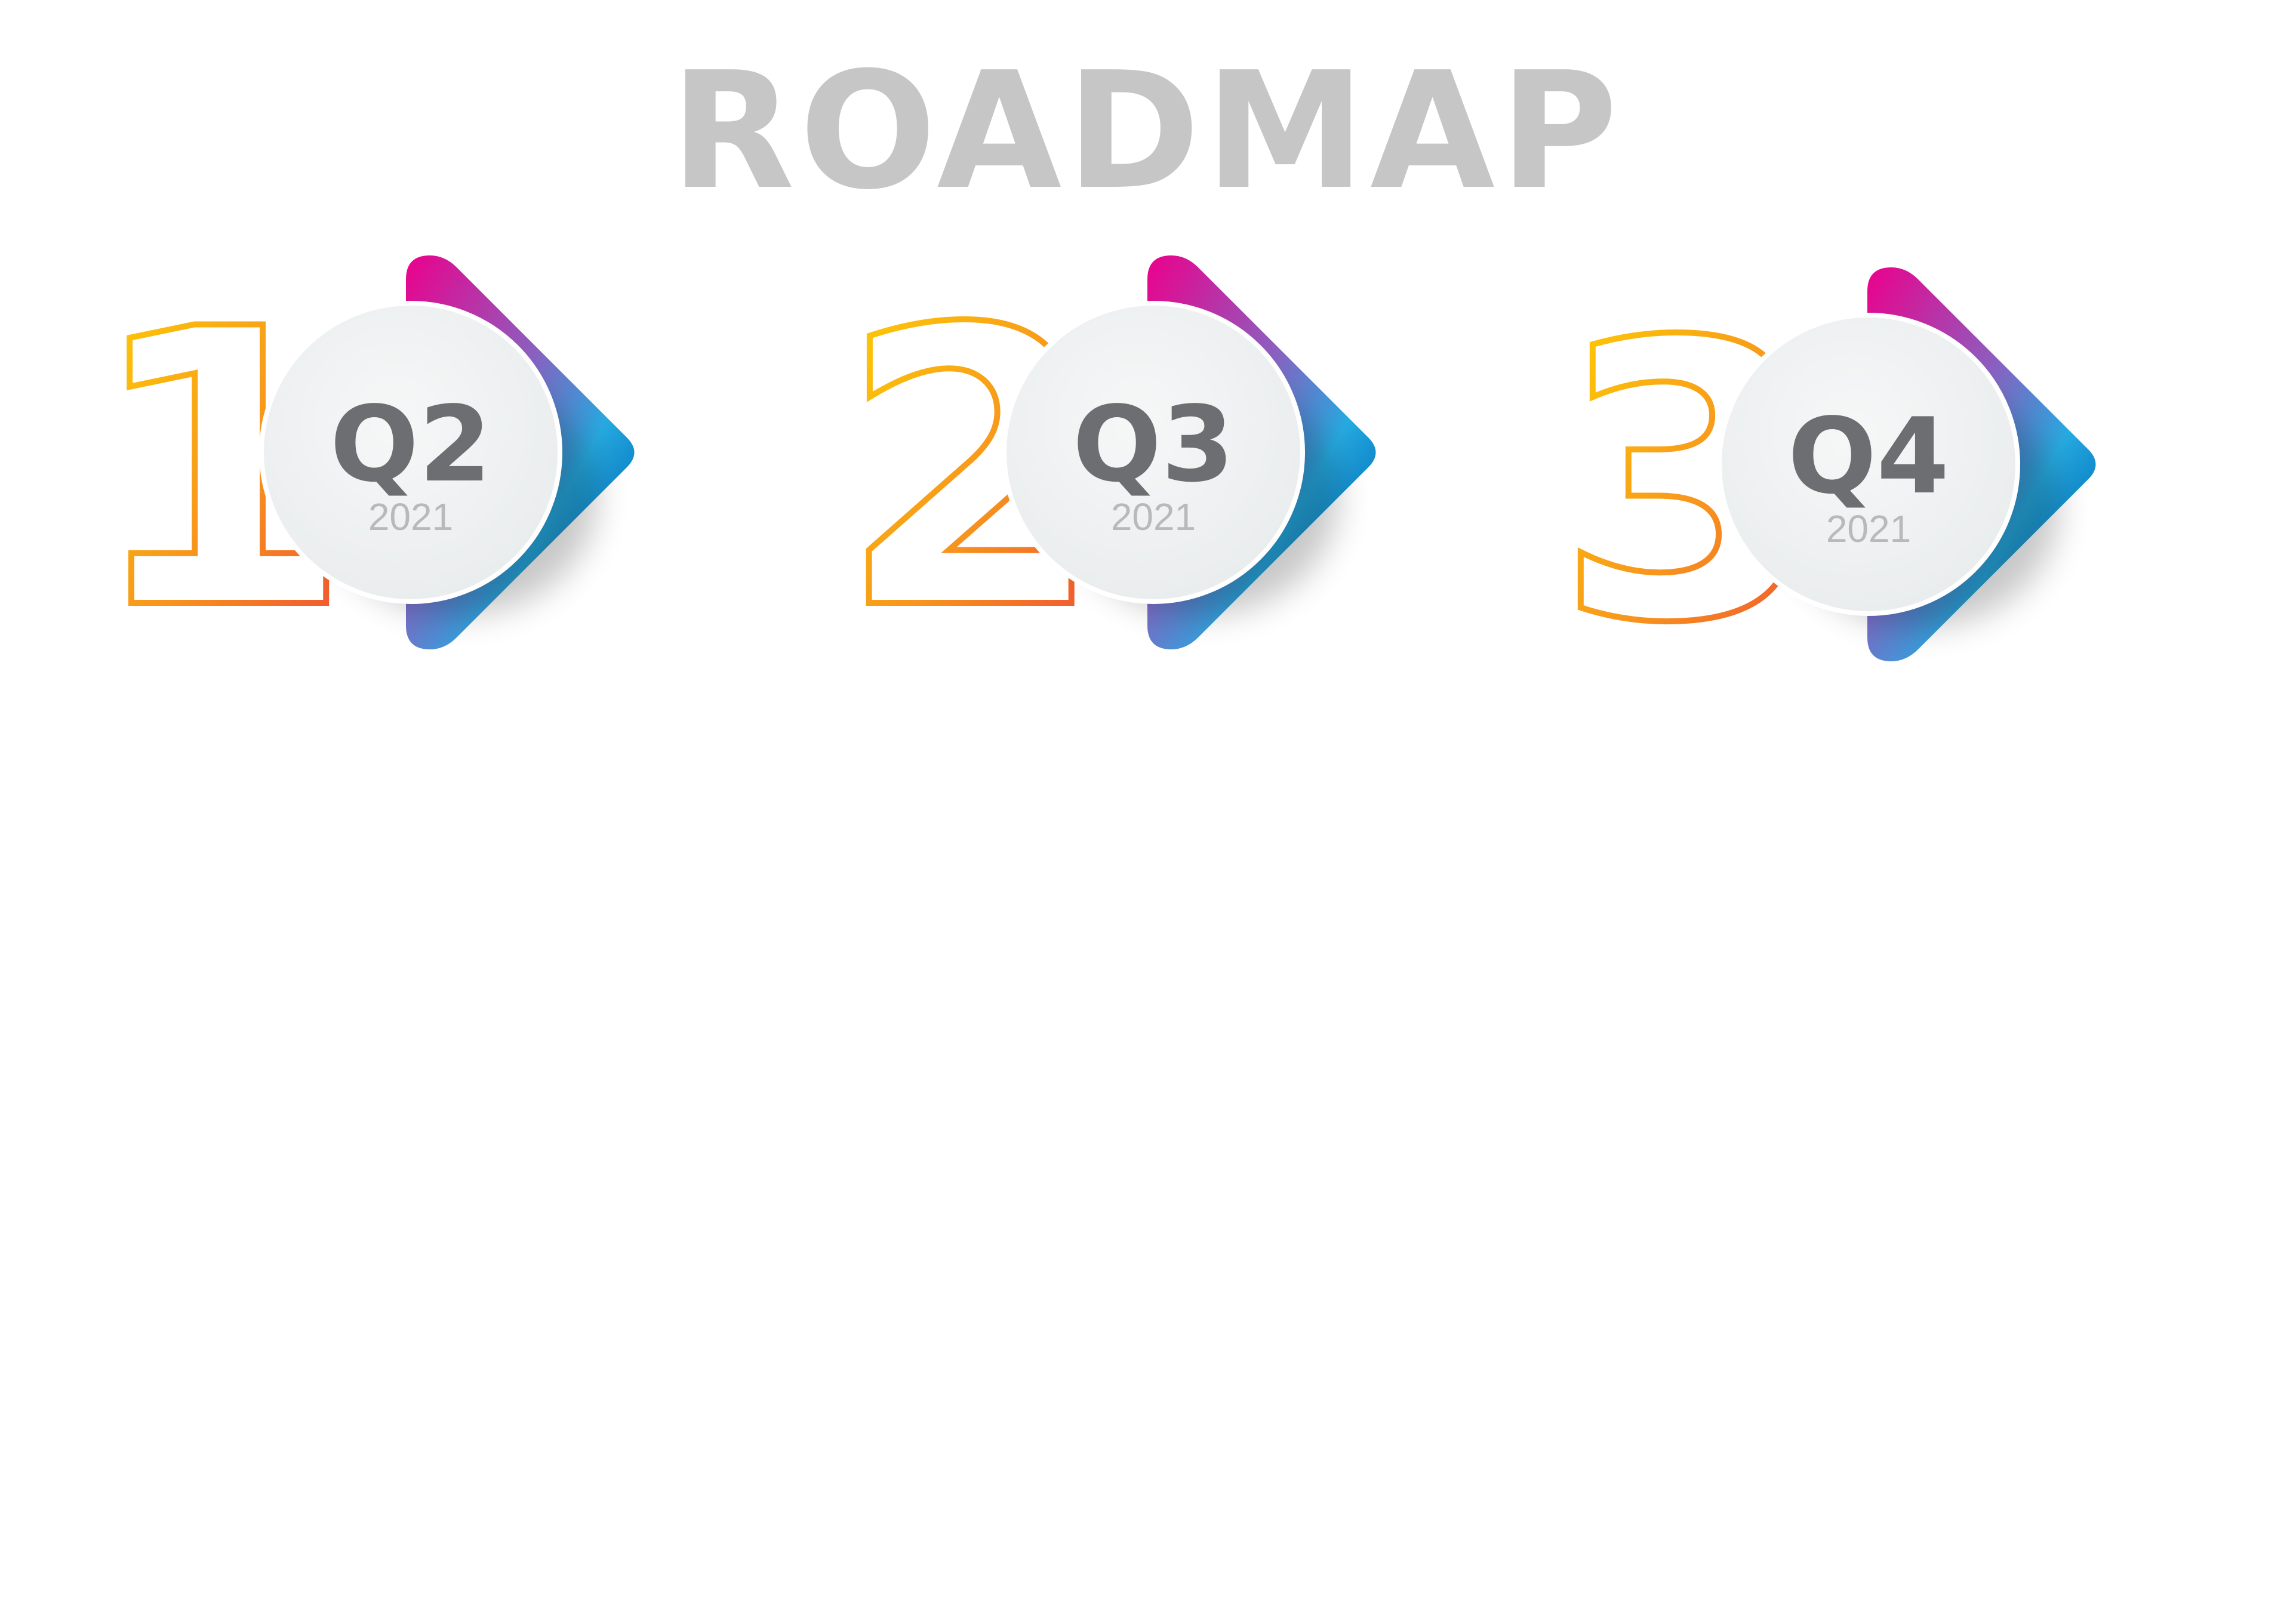 The image size is (2293, 1624). What do you see at coordinates (410, 516) in the screenshot?
I see `year-label-1: 2021` at bounding box center [410, 516].